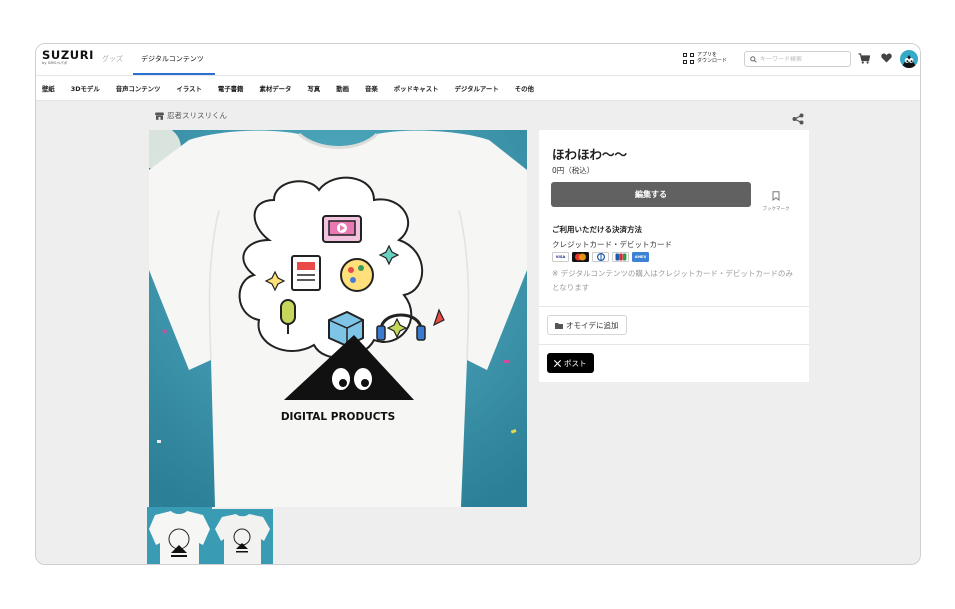 This screenshot has width=955, height=609. What do you see at coordinates (612, 244) in the screenshot?
I see `payment-methods: クレジットカード・デビットカード` at bounding box center [612, 244].